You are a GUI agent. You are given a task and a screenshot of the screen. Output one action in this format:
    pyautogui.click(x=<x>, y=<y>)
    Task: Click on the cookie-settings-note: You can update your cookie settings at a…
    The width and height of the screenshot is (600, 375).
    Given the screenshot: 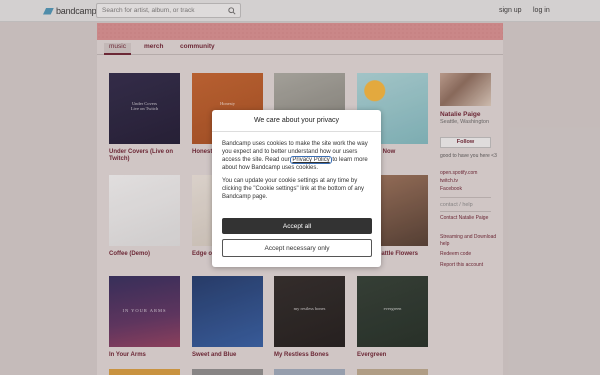 What is the action you would take?
    pyautogui.click(x=293, y=189)
    